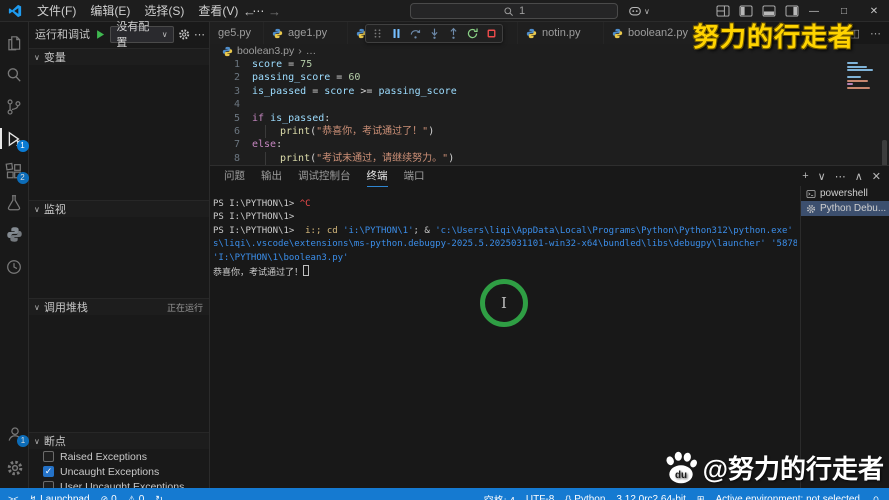  Describe the element at coordinates (723, 11) in the screenshot. I see `customize-layout-icon` at that location.